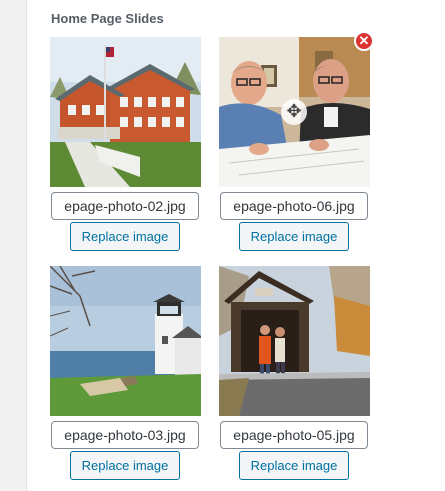 This screenshot has height=491, width=445. Describe the element at coordinates (364, 41) in the screenshot. I see `close-icon: ✕` at that location.